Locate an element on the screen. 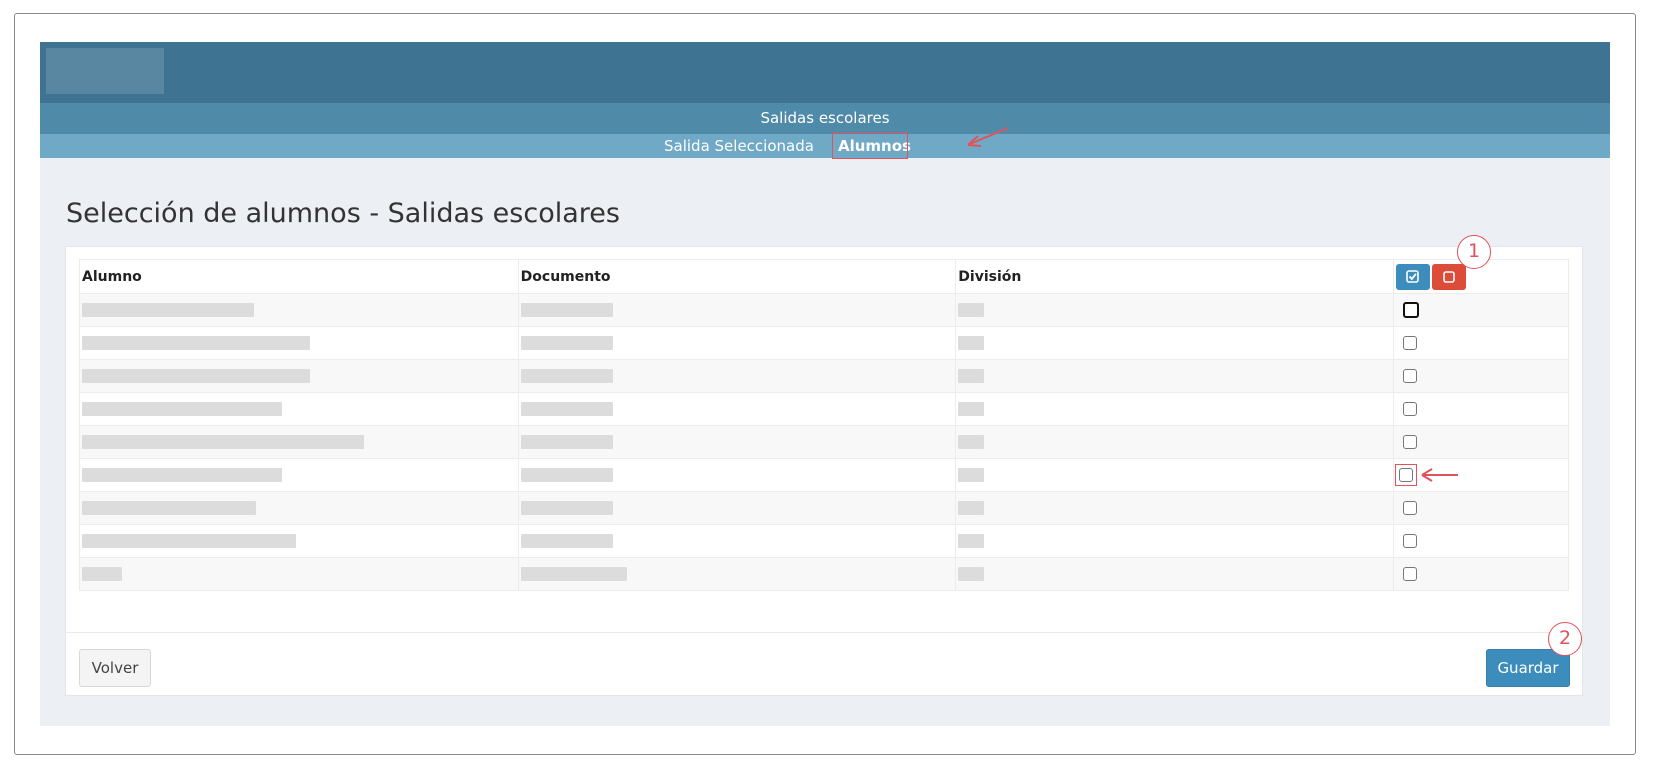  annotation-badge-1: 1 is located at coordinates (1474, 252).